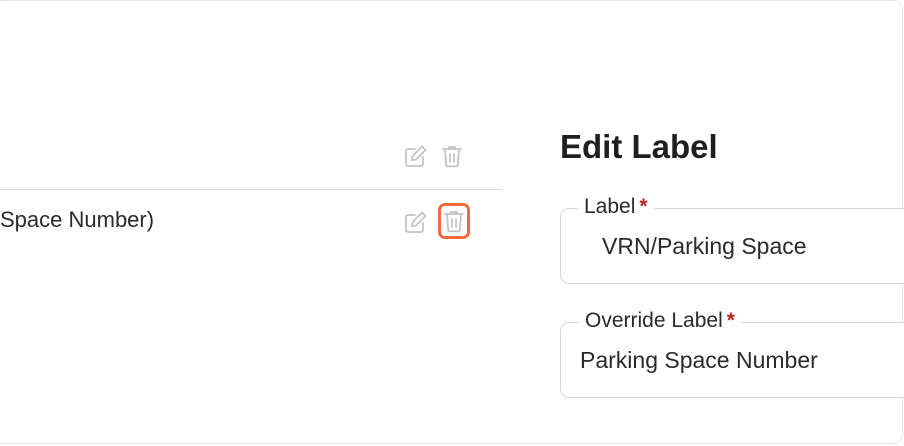 The height and width of the screenshot is (446, 904). I want to click on list-item-label: Space Number), so click(77, 219).